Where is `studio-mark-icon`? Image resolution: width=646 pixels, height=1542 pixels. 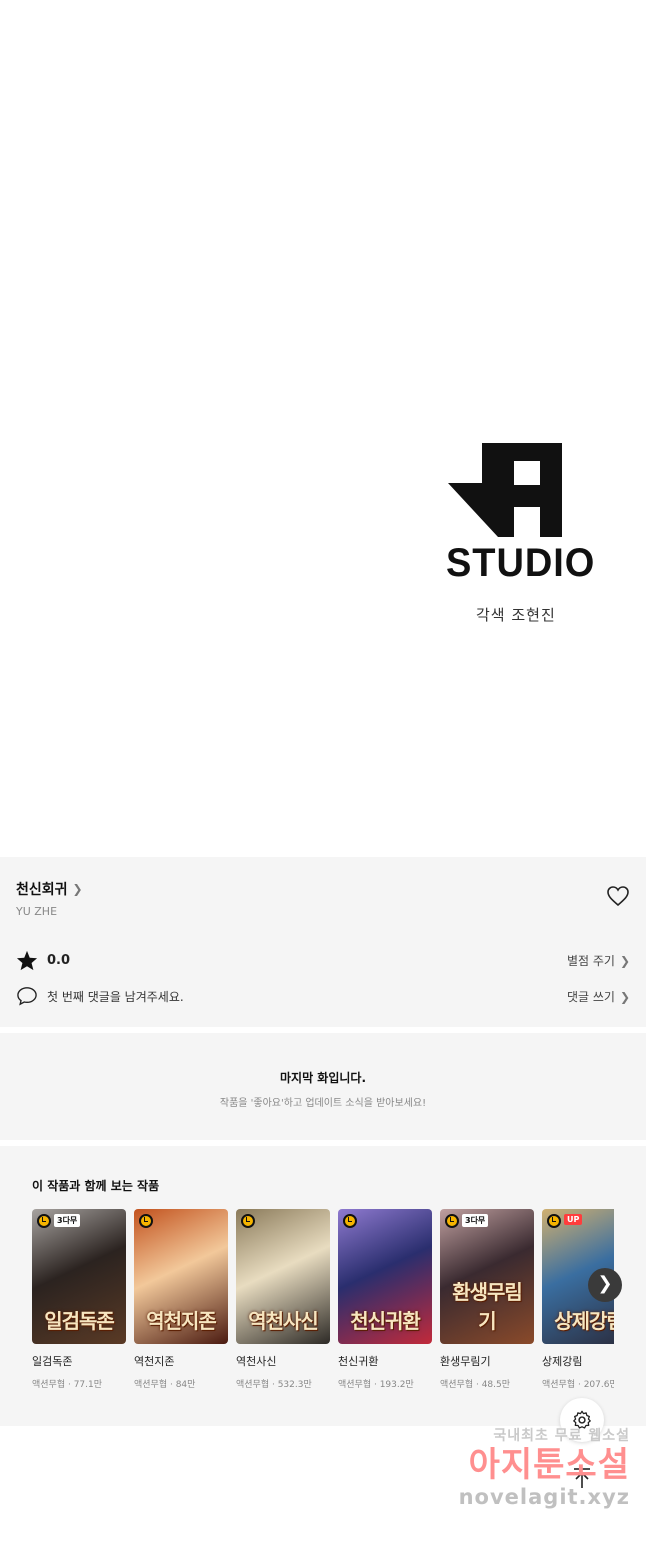 studio-mark-icon is located at coordinates (505, 490).